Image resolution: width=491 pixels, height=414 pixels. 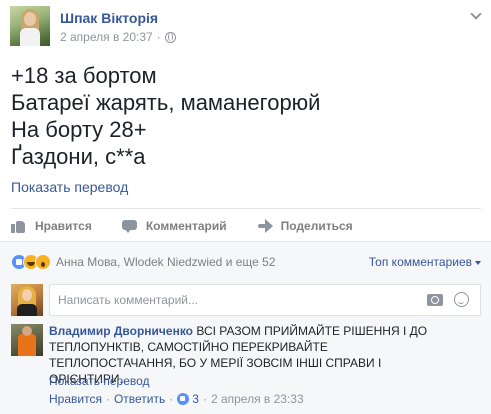 What do you see at coordinates (461, 299) in the screenshot?
I see `emoji-icon` at bounding box center [461, 299].